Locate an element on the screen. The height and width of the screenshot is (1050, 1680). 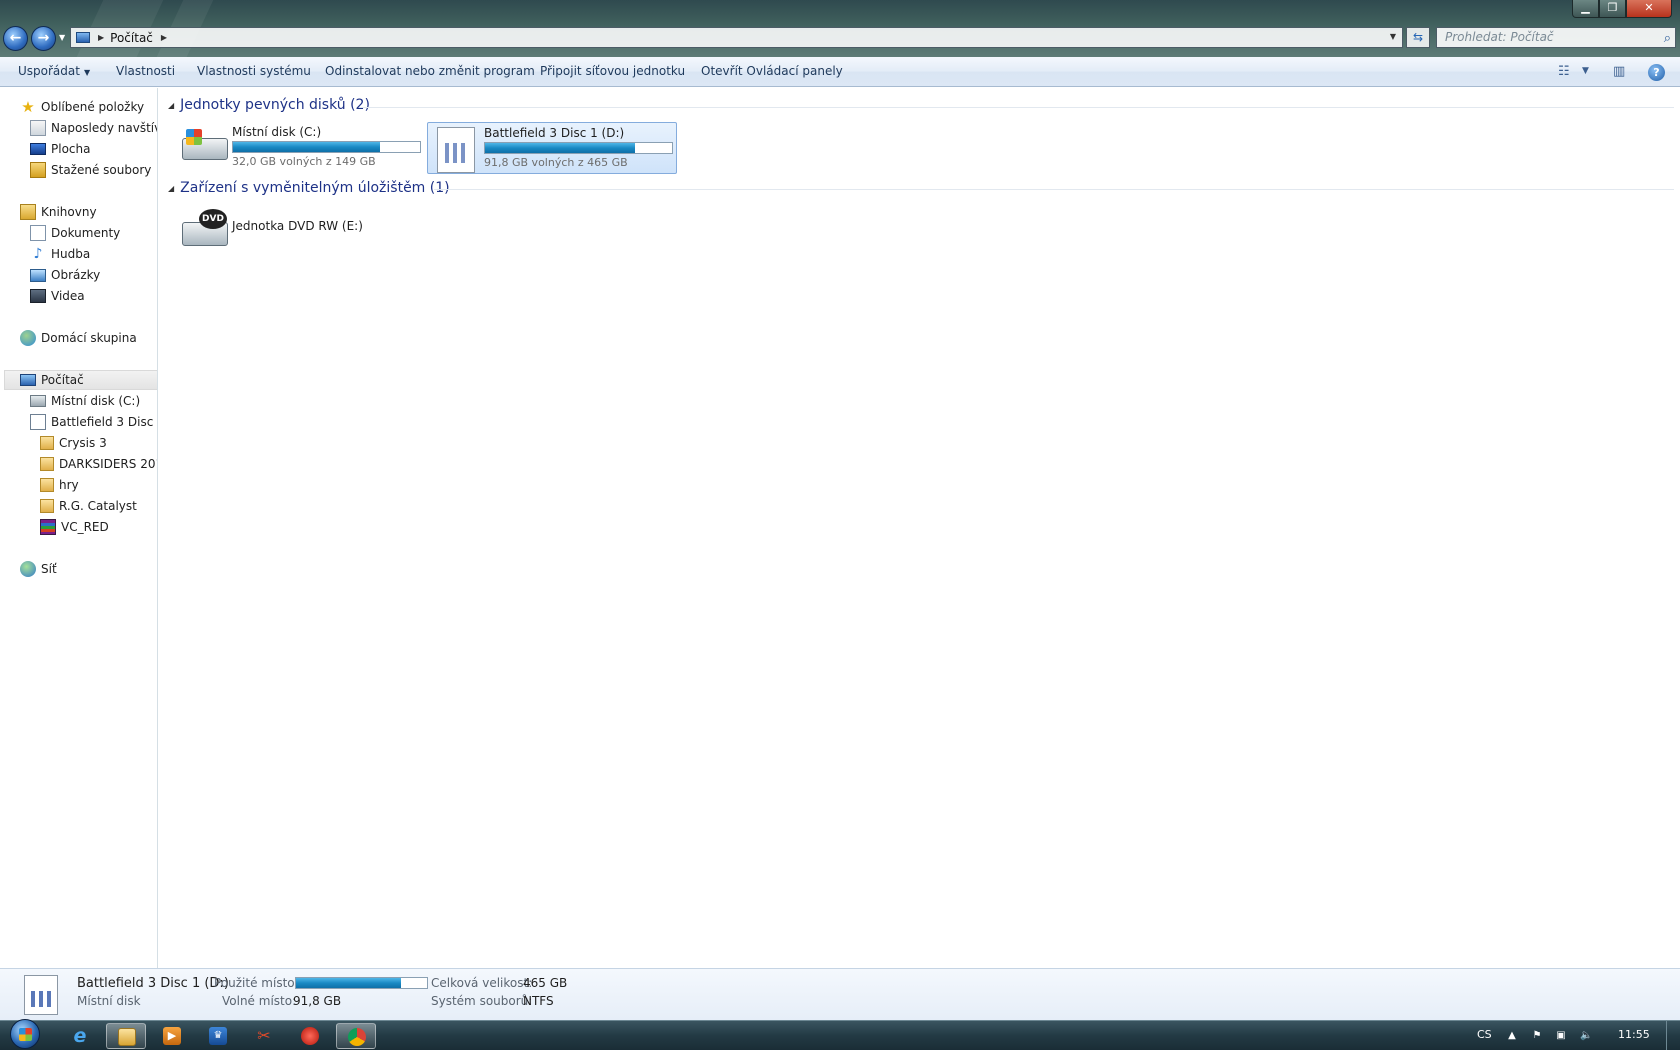
free-space-label: Volné místo: is located at coordinates (259, 1001).